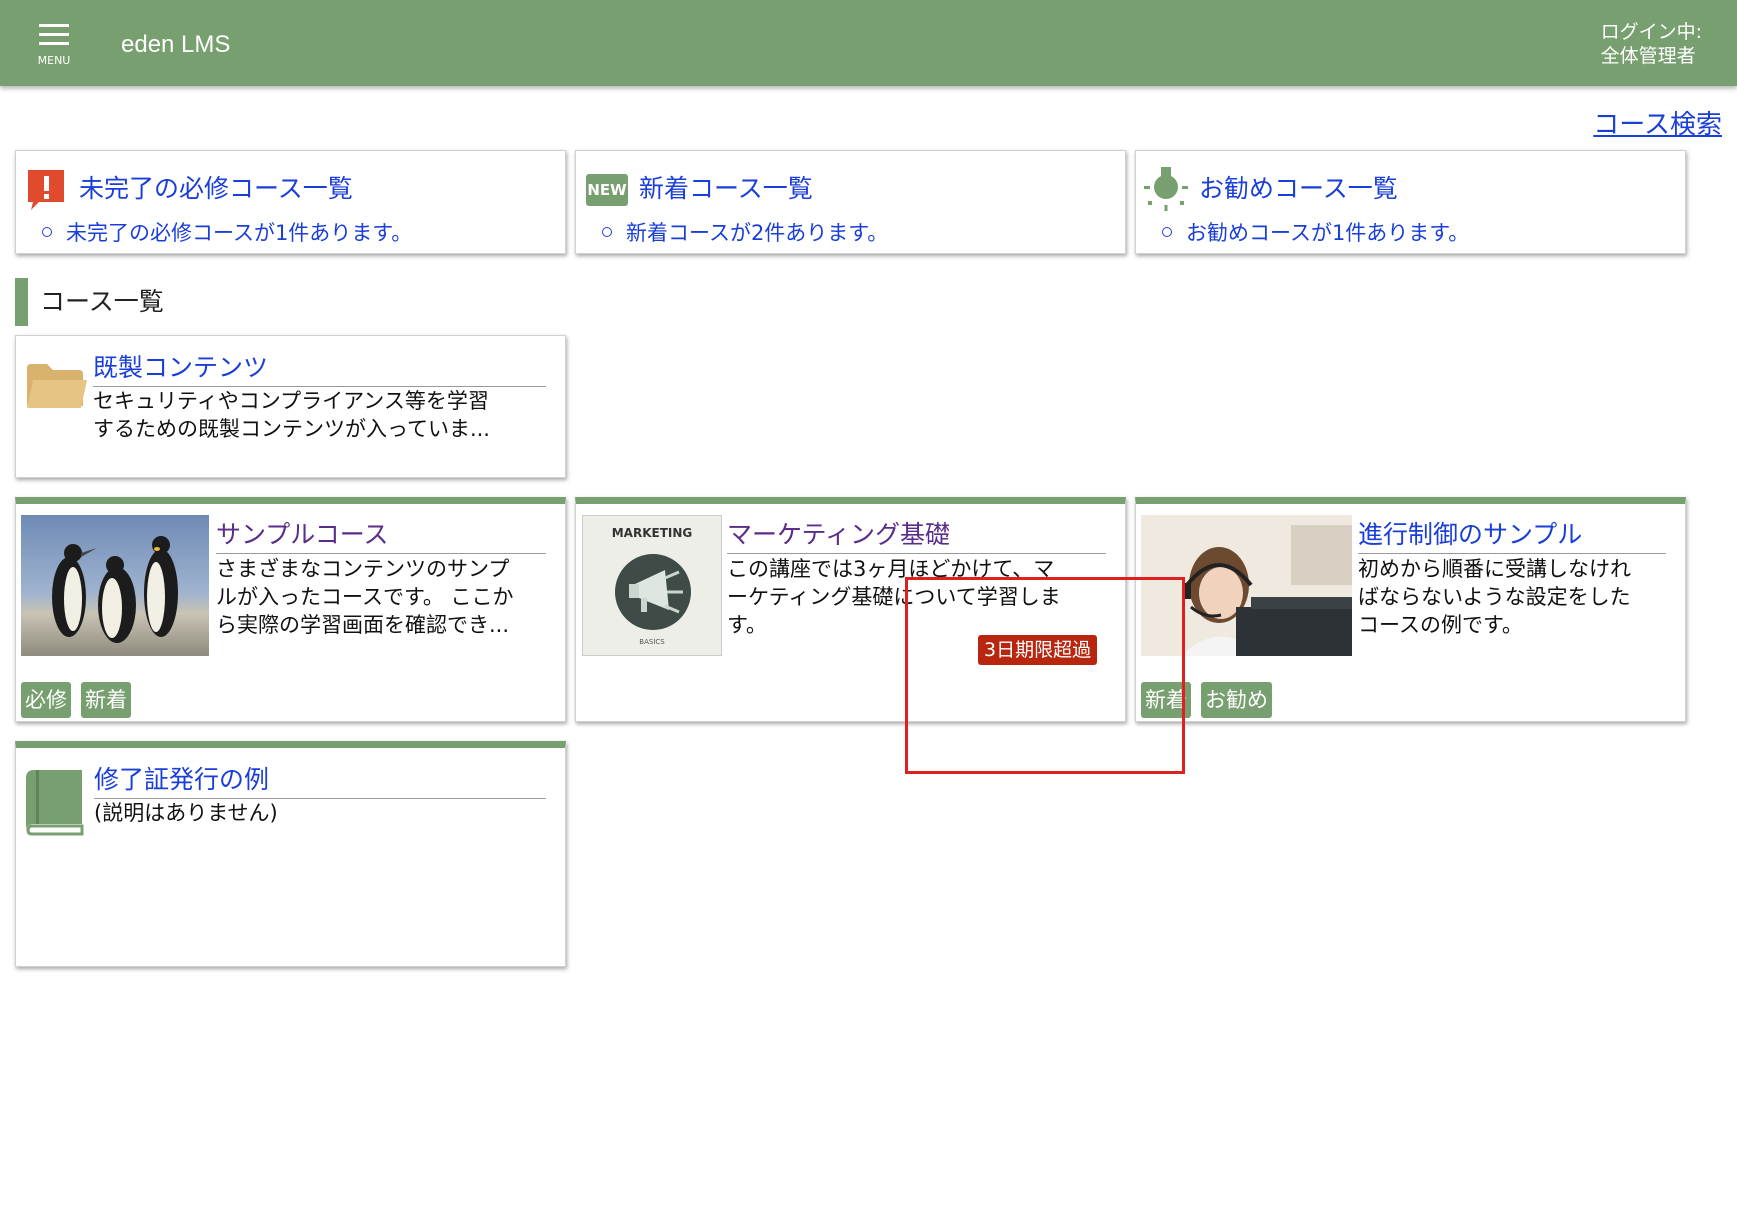 The image size is (1737, 1213). I want to click on summary-card-required: 未完了の必修コース一覧 未完了の必修コースが1件あります。, so click(290, 202).